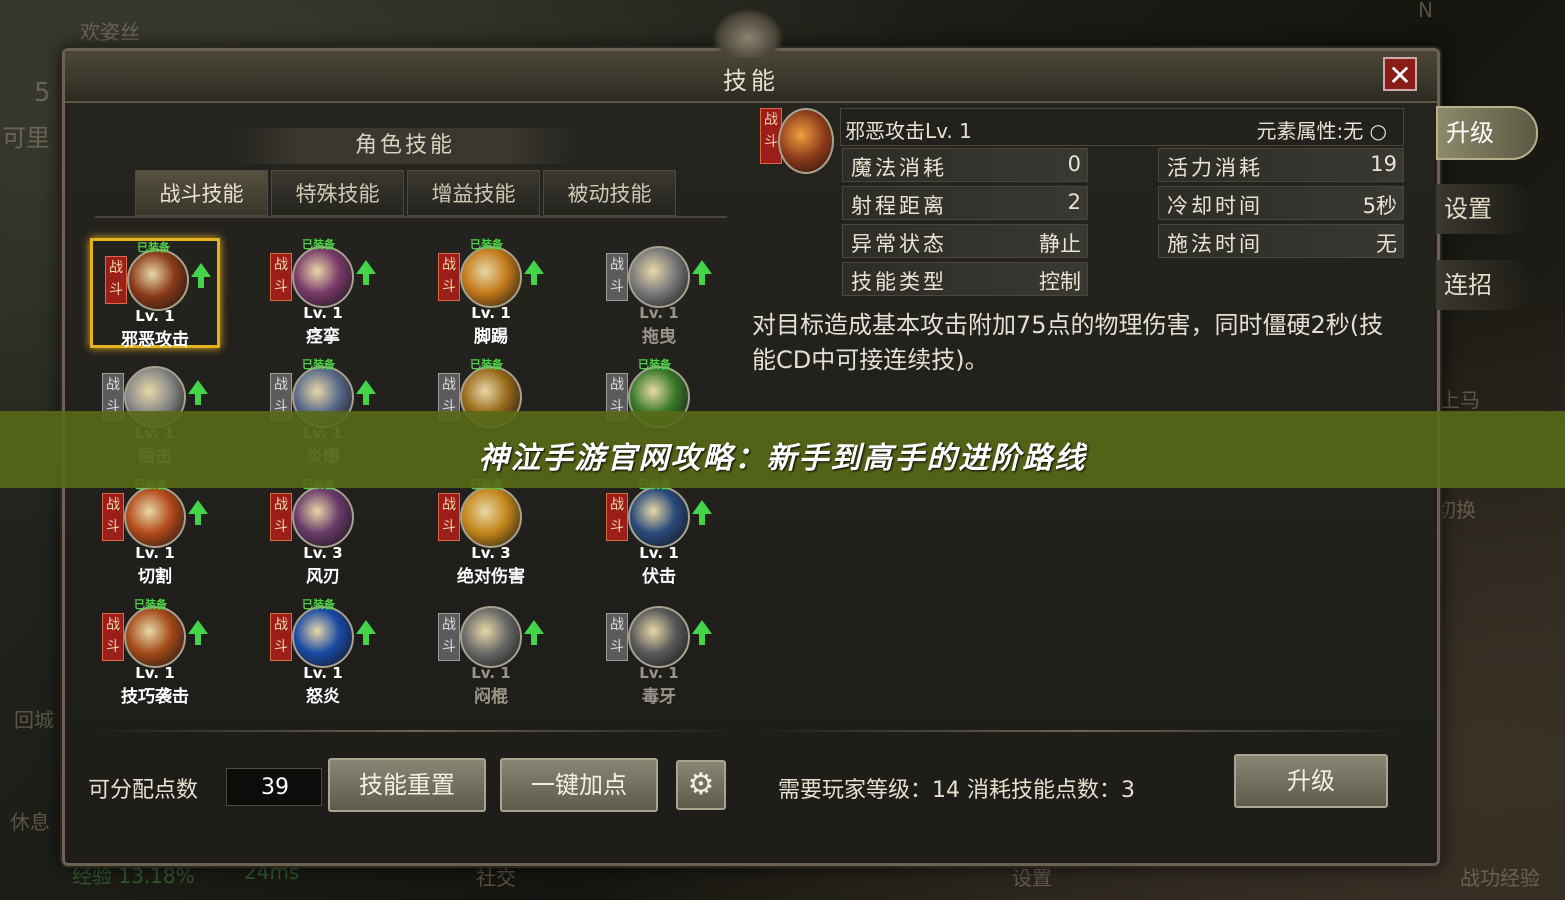 This screenshot has height=900, width=1565. I want to click on stat-value: 无, so click(1386, 244).